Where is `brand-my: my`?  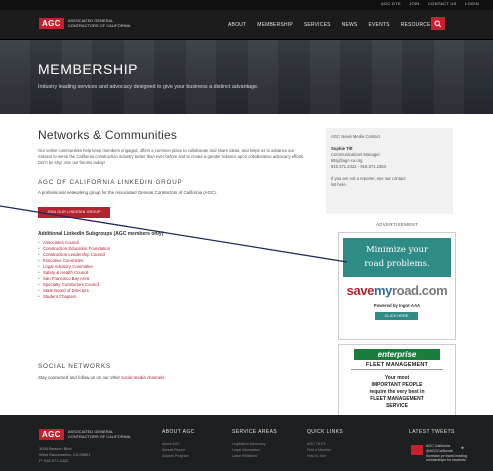 brand-my: my is located at coordinates (383, 290).